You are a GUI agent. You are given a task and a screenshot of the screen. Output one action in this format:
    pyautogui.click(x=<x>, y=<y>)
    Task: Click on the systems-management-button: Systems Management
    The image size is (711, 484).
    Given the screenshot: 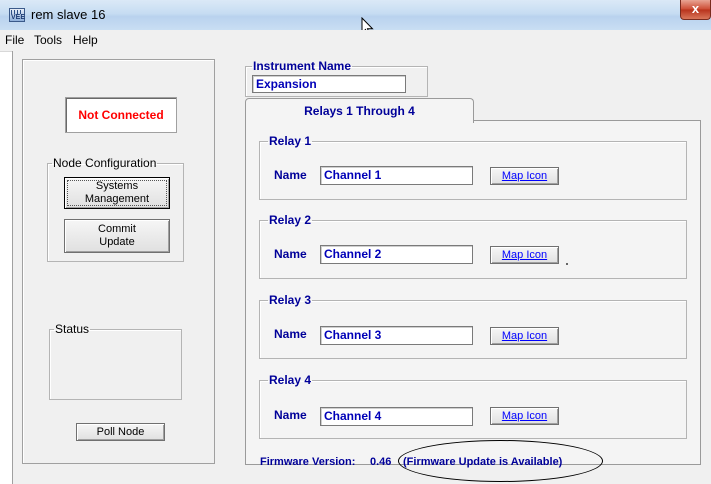 What is the action you would take?
    pyautogui.click(x=117, y=193)
    